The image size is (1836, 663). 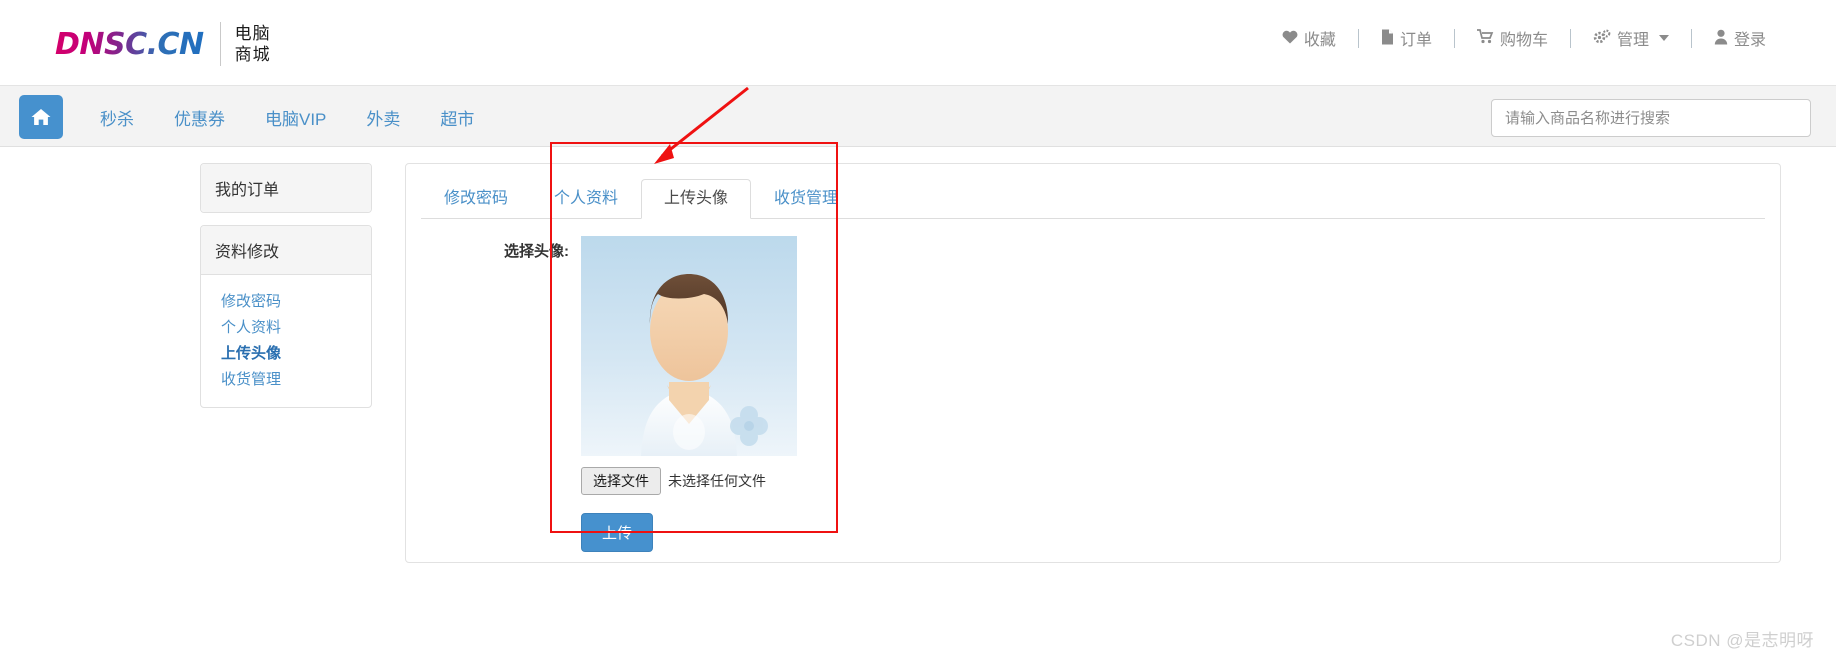 I want to click on top-nav-item-cart: 购物车, so click(x=1512, y=38).